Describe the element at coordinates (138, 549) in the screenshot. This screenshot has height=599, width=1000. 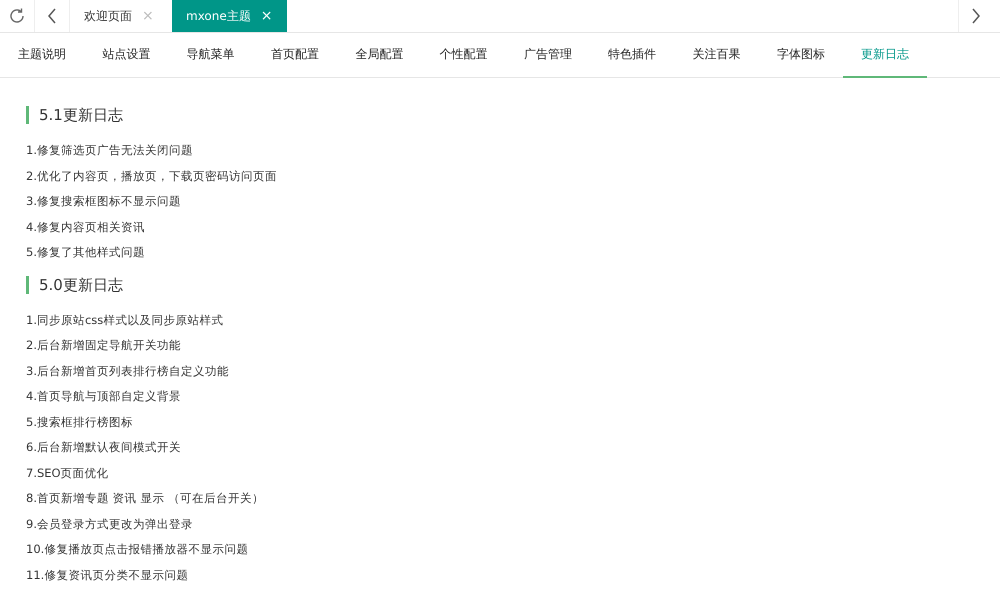
I see `changelog-item: 10.修复播放页点击报错播放器不显示问题` at that location.